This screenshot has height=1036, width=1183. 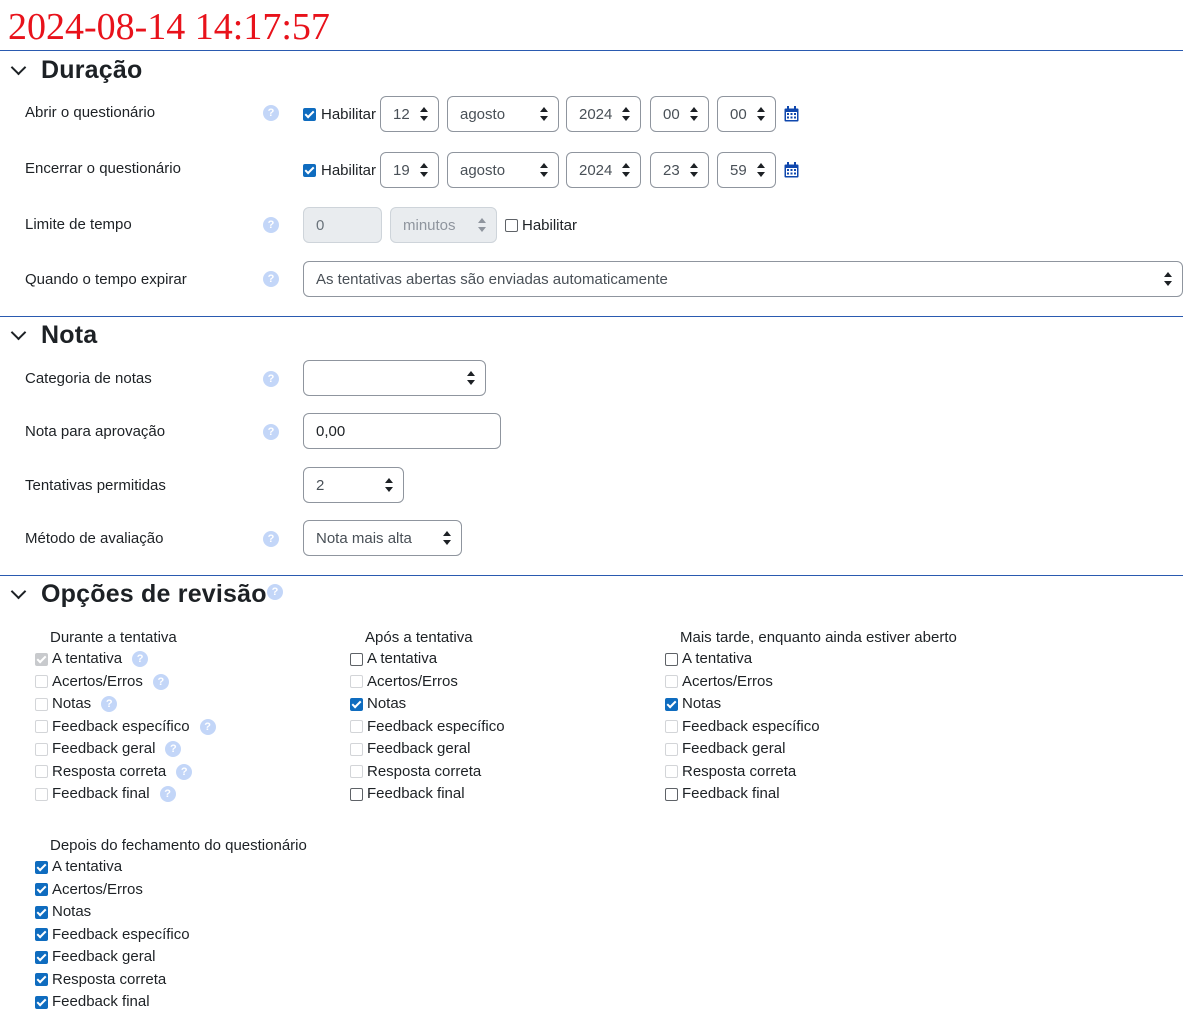 I want to click on review-item: Feedback específico?, so click(x=125, y=727).